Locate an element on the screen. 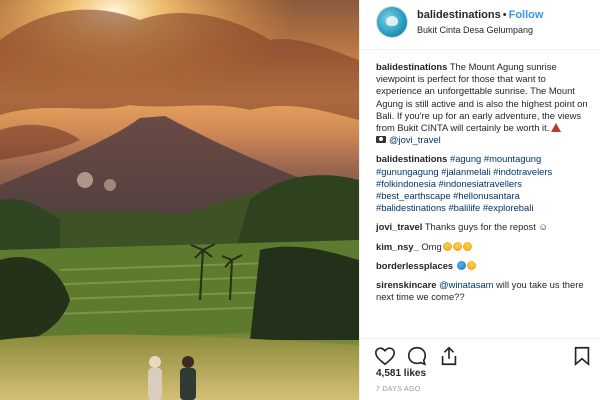  comment-text: Thanks guys for the repost ☺ is located at coordinates (486, 227).